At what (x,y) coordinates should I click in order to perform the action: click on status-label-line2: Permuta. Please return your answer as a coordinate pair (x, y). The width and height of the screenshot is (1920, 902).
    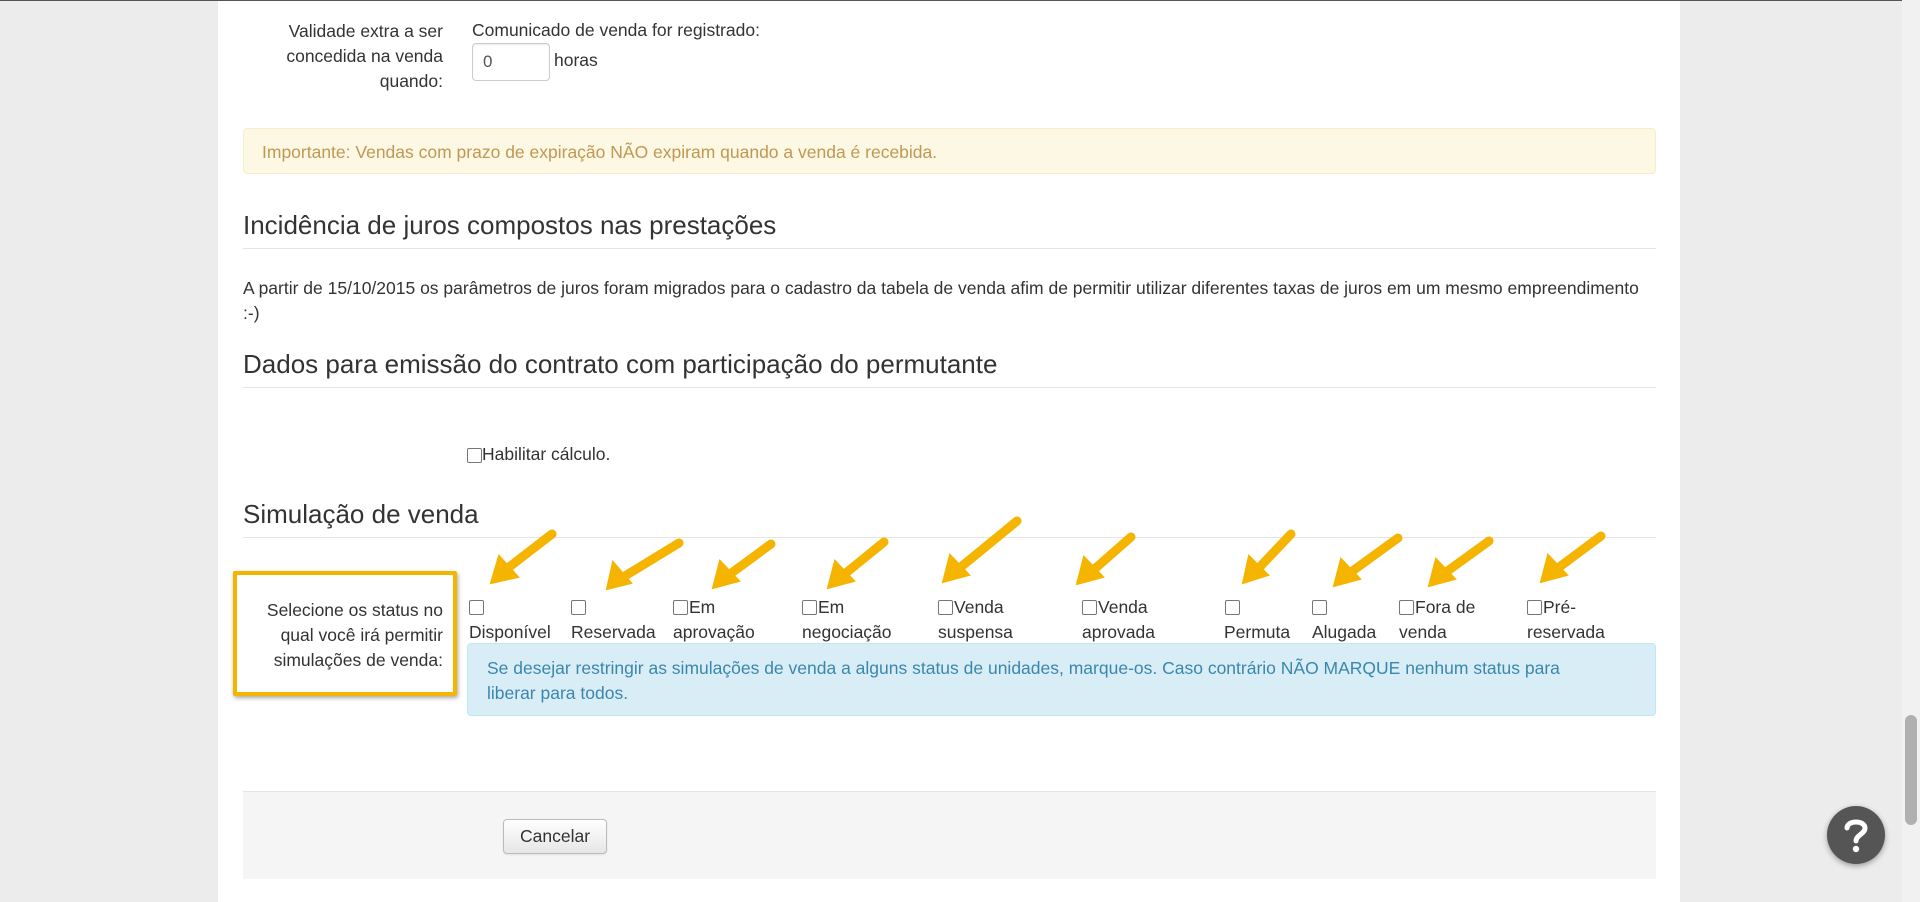
    Looking at the image, I should click on (1257, 632).